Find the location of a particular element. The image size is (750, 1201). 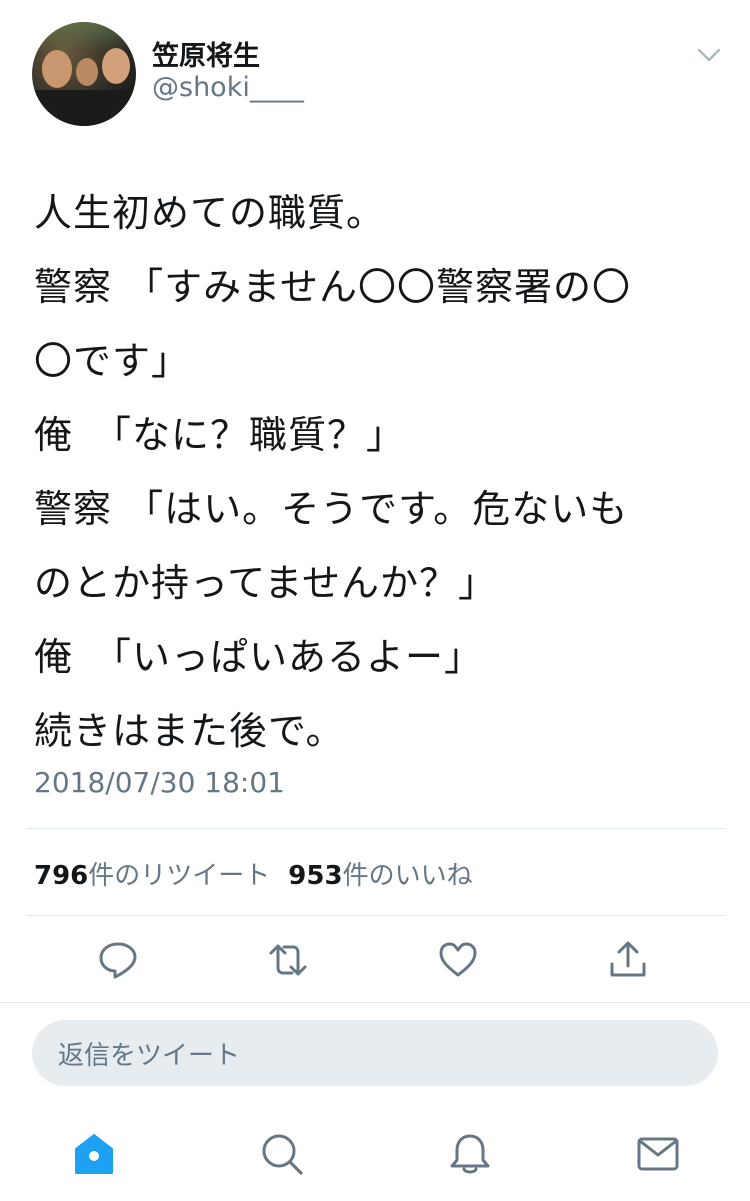

search-icon is located at coordinates (282, 1154).